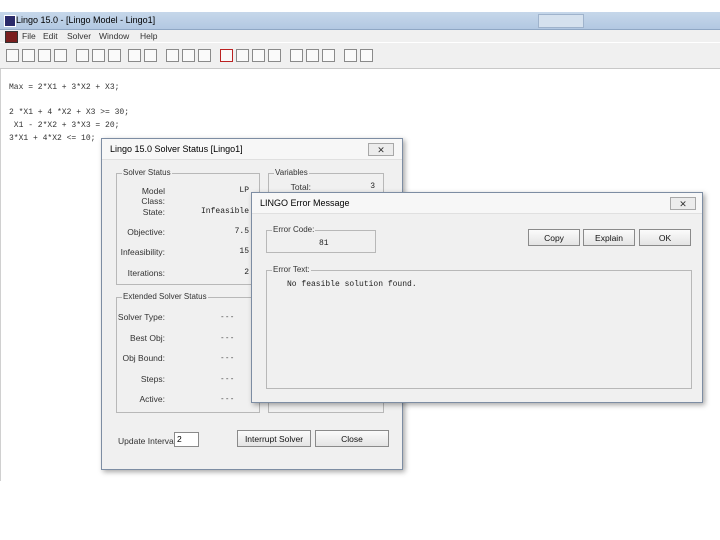 The height and width of the screenshot is (540, 720). Describe the element at coordinates (226, 55) in the screenshot. I see `solve-icon` at that location.